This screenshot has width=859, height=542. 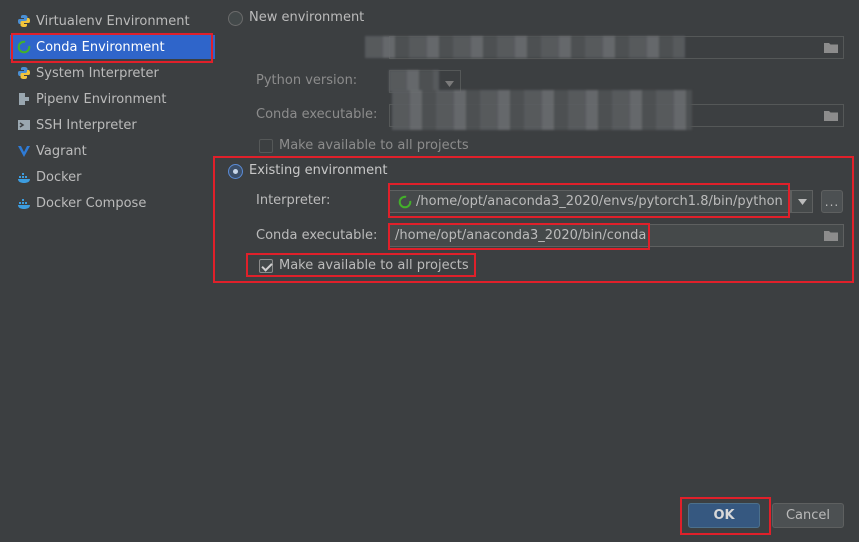 What do you see at coordinates (235, 18) in the screenshot?
I see `new-environment-radio` at bounding box center [235, 18].